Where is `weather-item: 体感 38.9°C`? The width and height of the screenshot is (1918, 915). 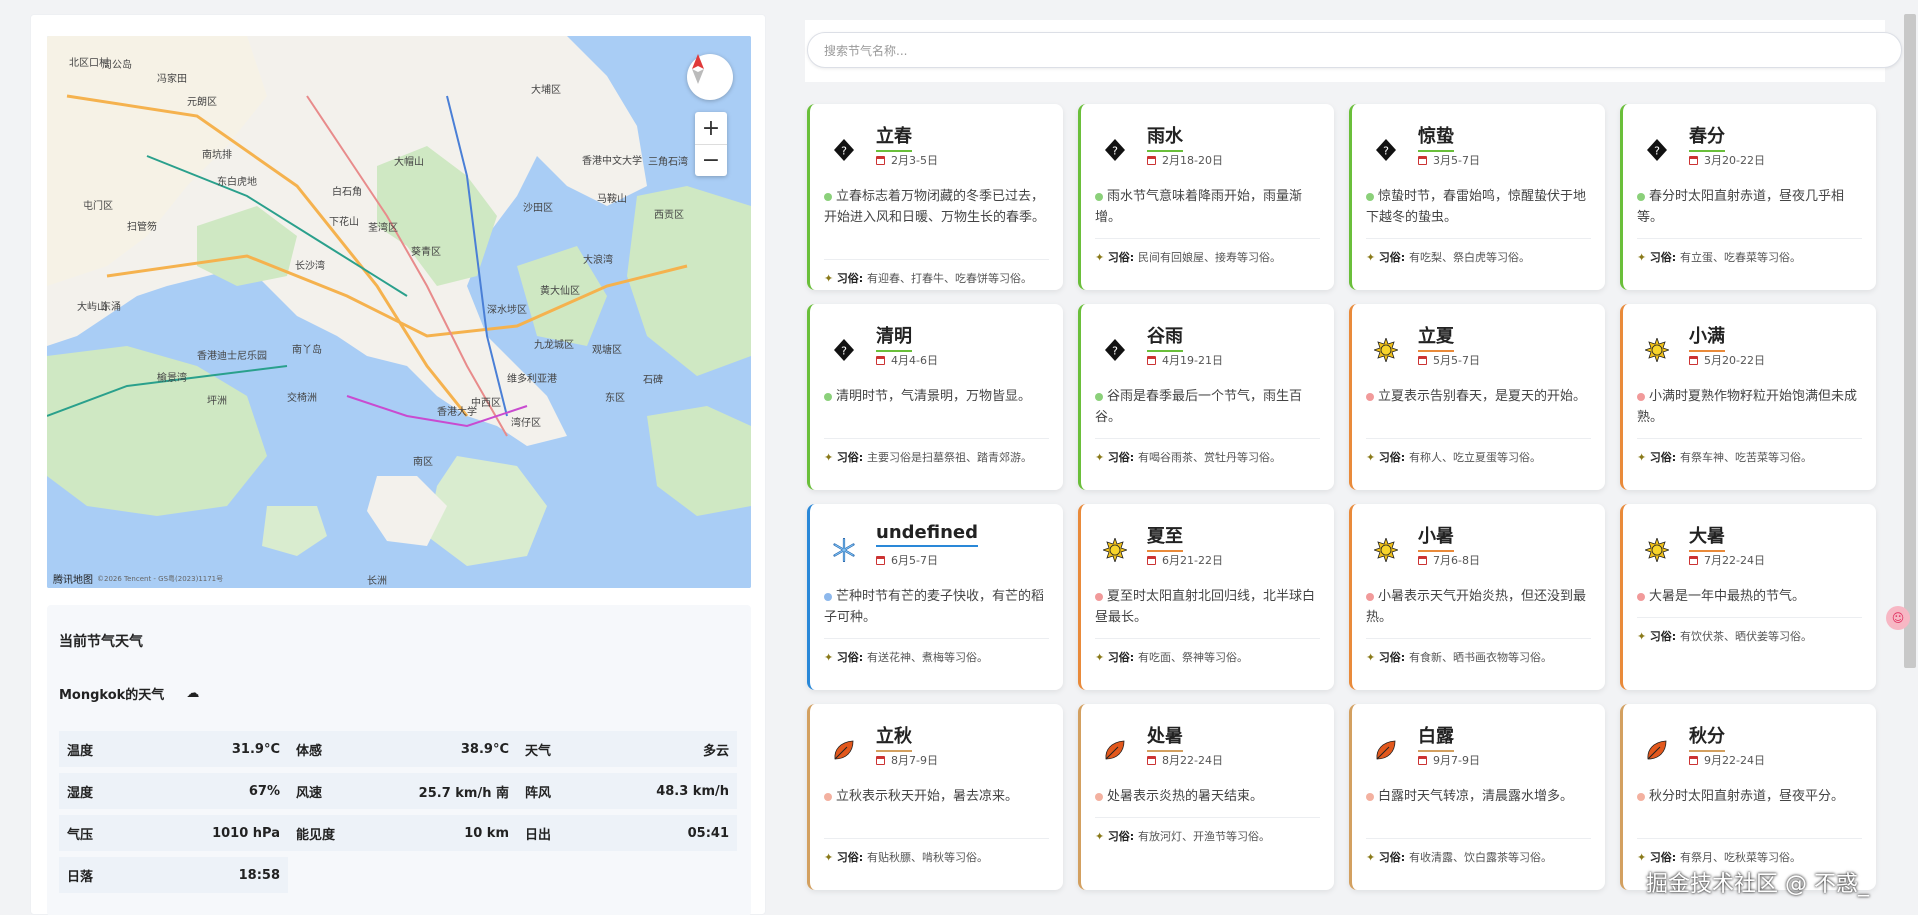 weather-item: 体感 38.9°C is located at coordinates (402, 749).